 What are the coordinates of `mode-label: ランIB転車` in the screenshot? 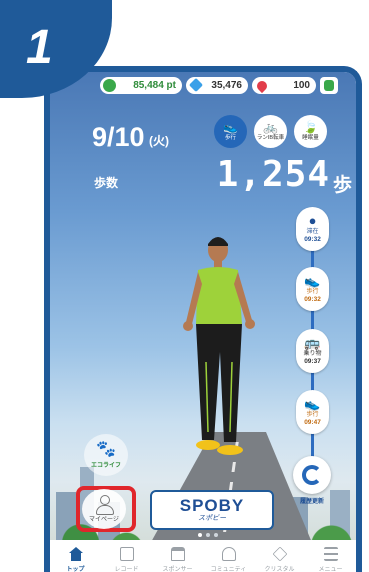 It's located at (270, 138).